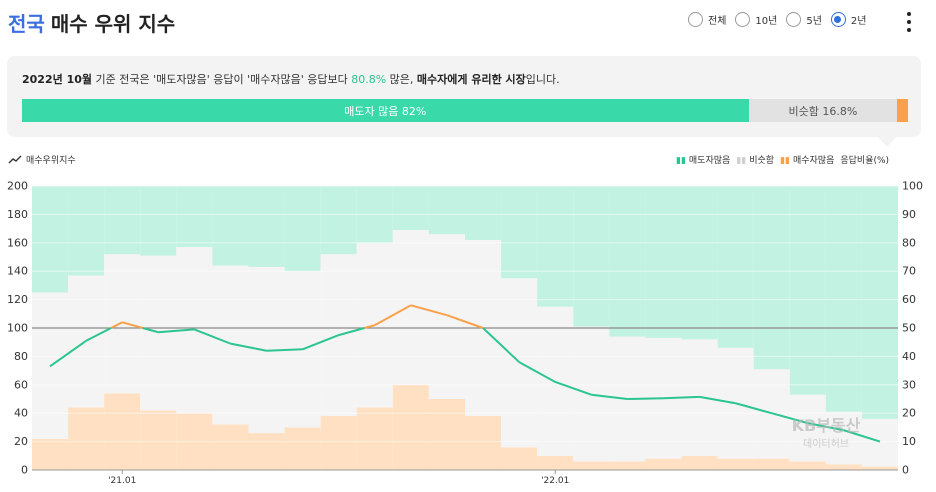 Image resolution: width=936 pixels, height=492 pixels. I want to click on y-left-tick-label: 0, so click(24, 470).